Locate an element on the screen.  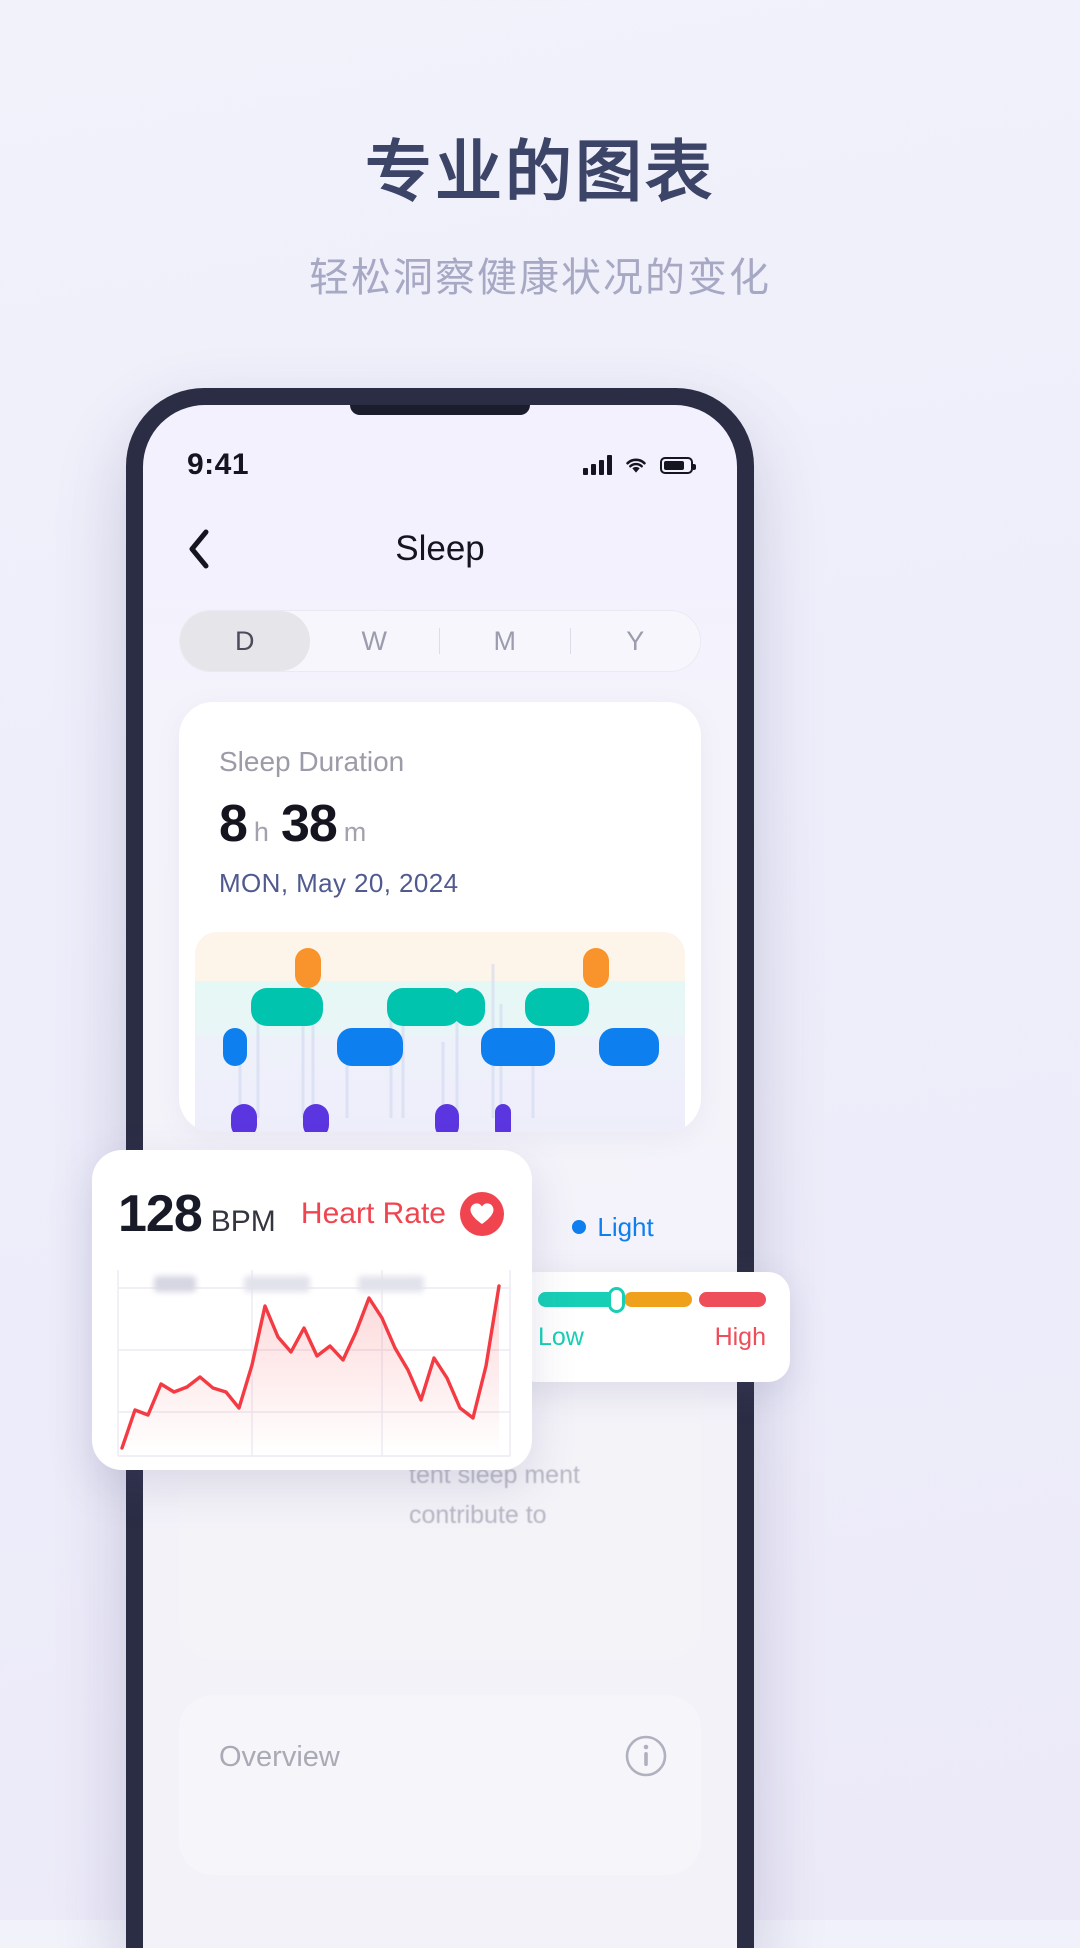
status-bar-time: 9:41 is located at coordinates (218, 464).